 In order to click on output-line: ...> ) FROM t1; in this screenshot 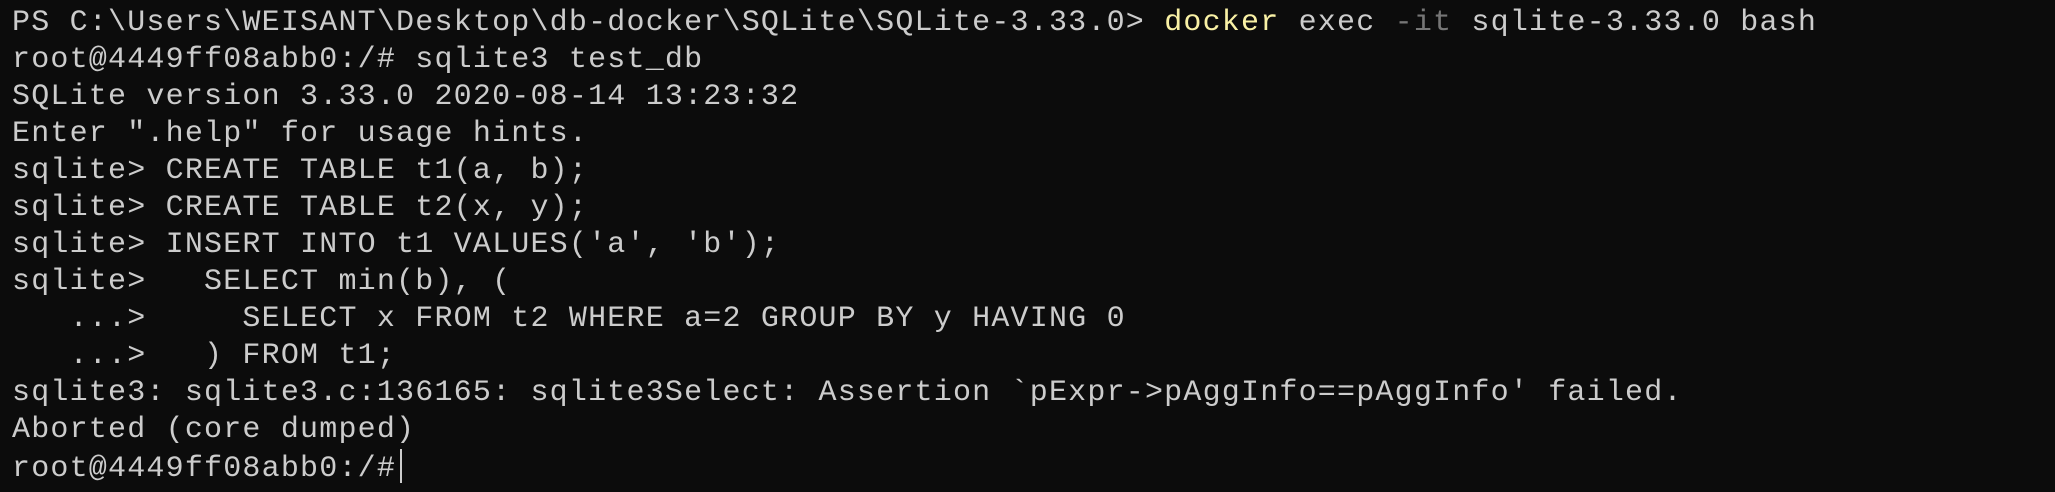, I will do `click(204, 356)`.